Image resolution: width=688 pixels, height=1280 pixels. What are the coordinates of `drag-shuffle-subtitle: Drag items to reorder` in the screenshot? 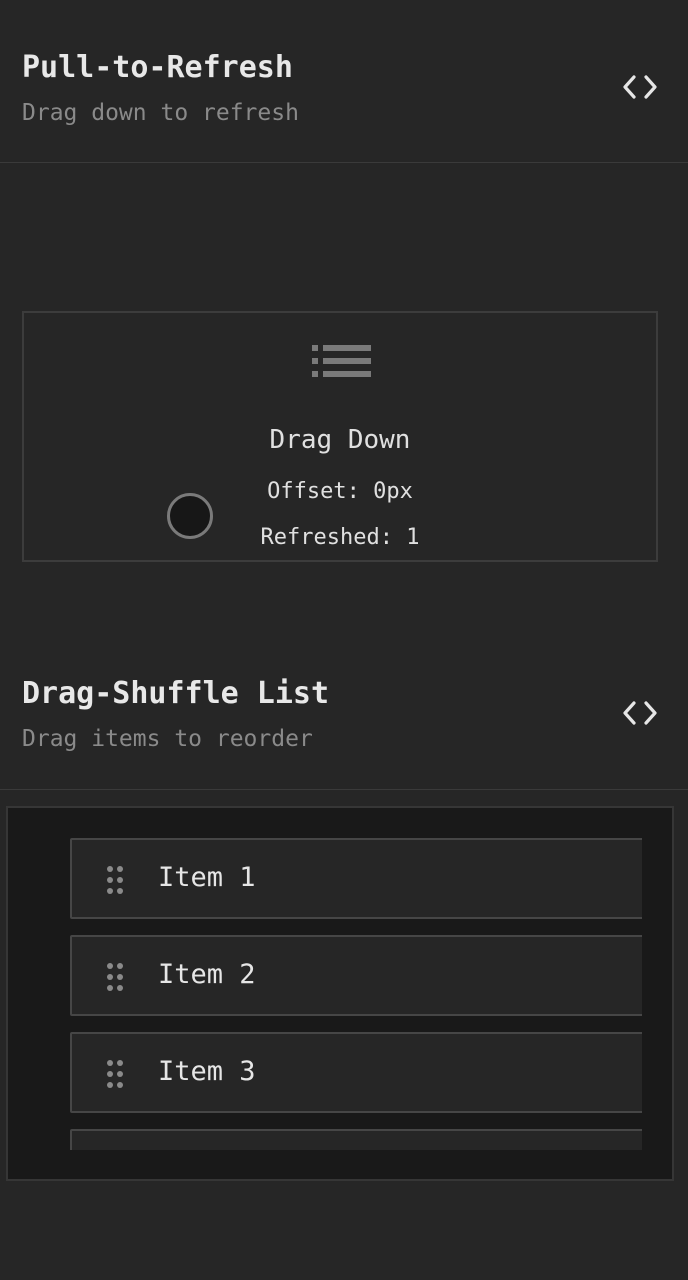 It's located at (167, 739).